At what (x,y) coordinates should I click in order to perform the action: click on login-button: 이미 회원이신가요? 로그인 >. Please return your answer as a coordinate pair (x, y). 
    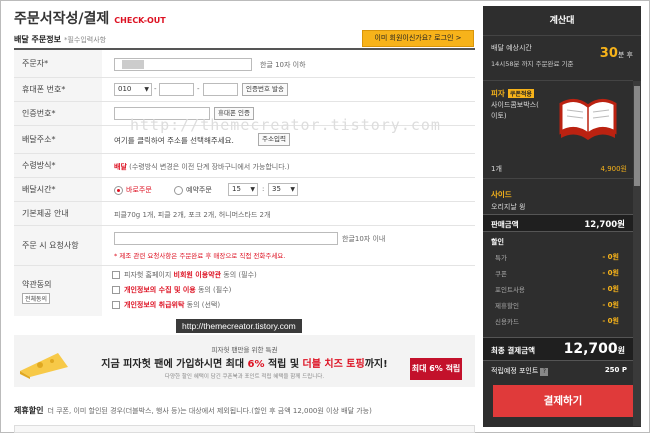
    Looking at the image, I should click on (418, 38).